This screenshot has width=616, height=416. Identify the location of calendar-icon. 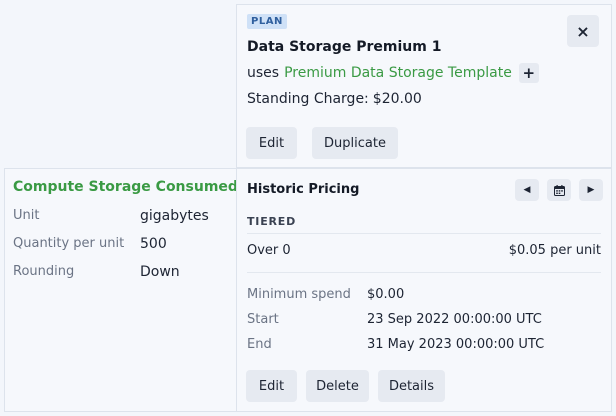
(559, 190).